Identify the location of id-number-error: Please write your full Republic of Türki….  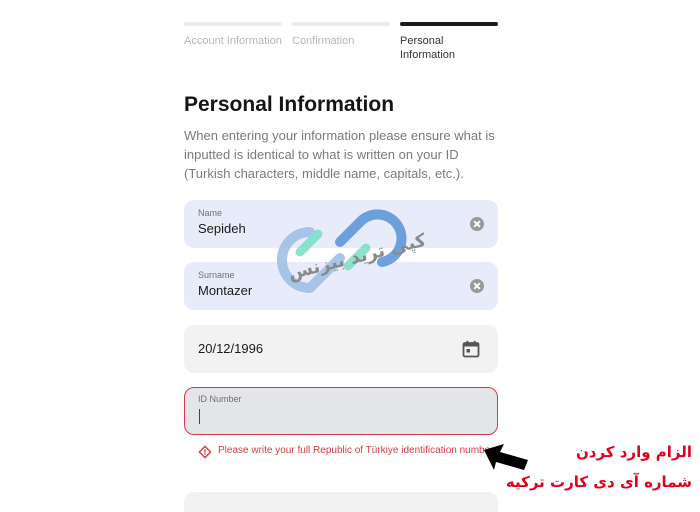
(348, 451).